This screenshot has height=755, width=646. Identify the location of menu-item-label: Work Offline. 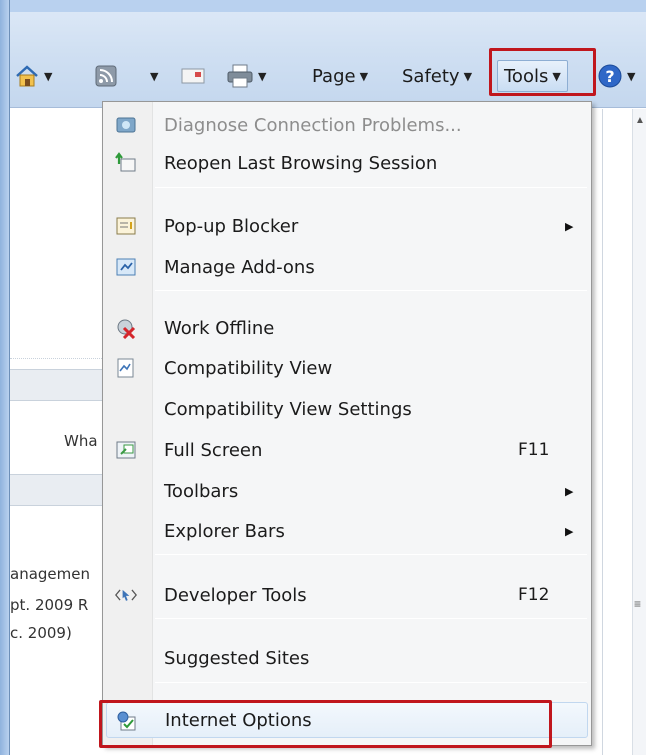
(219, 328).